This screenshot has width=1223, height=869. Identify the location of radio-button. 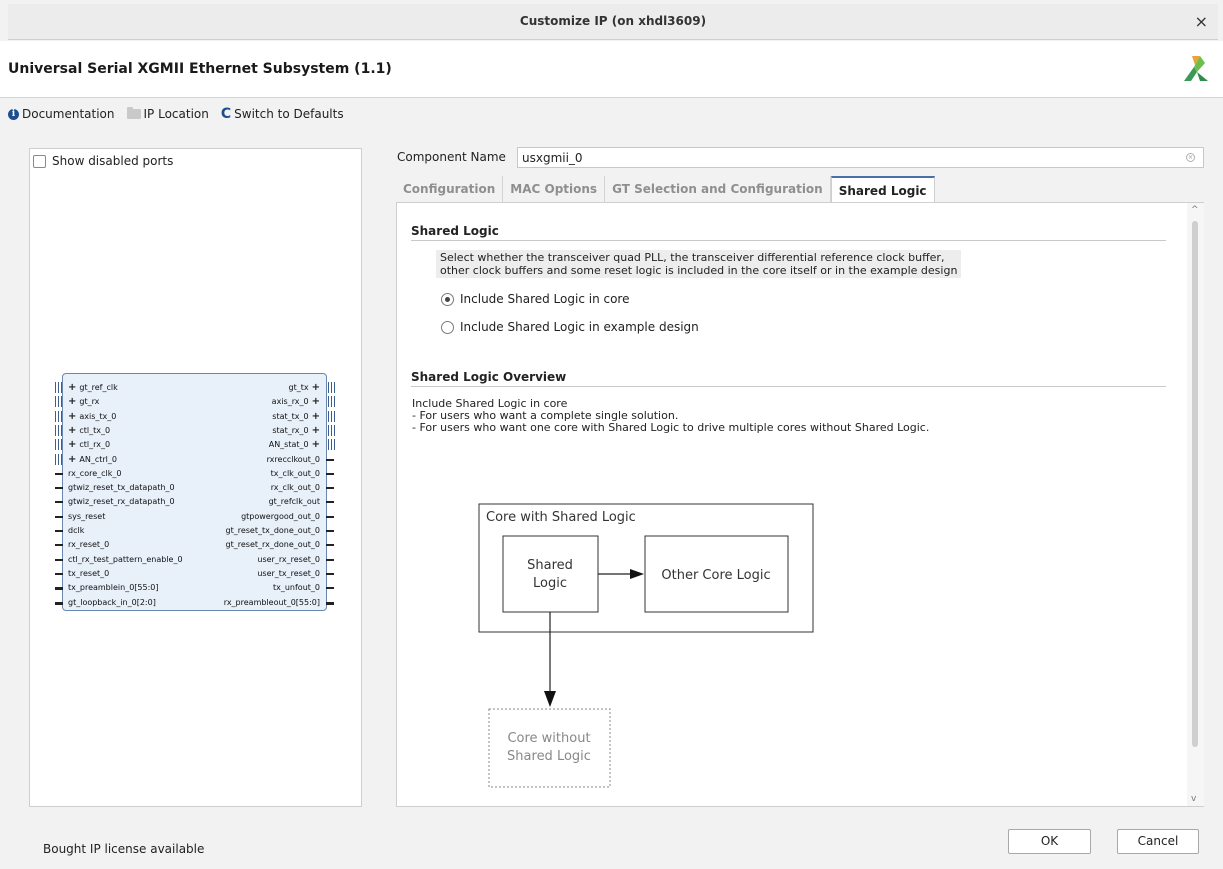
(447, 327).